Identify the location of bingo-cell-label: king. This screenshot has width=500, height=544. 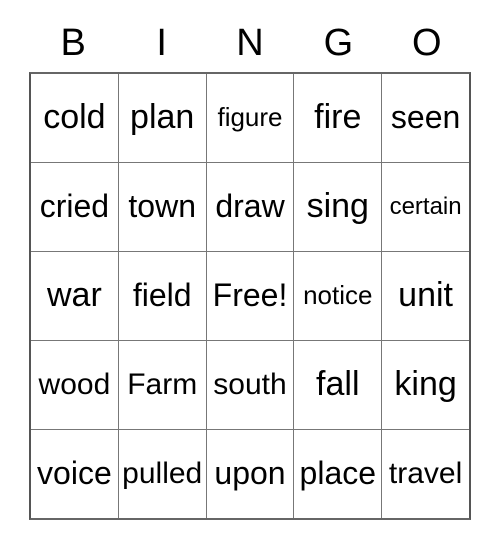
(425, 384).